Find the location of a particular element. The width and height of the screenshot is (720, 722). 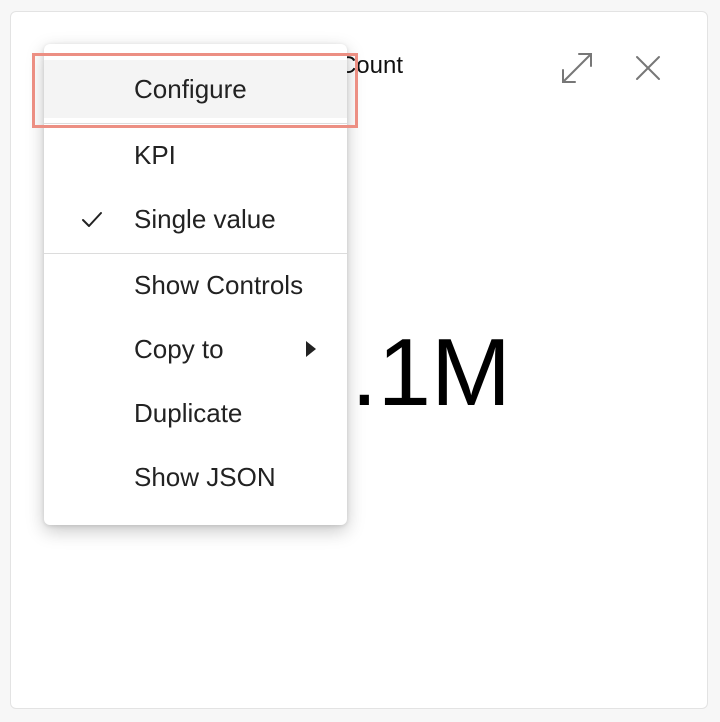

menu-item-label: Configure is located at coordinates (190, 88).